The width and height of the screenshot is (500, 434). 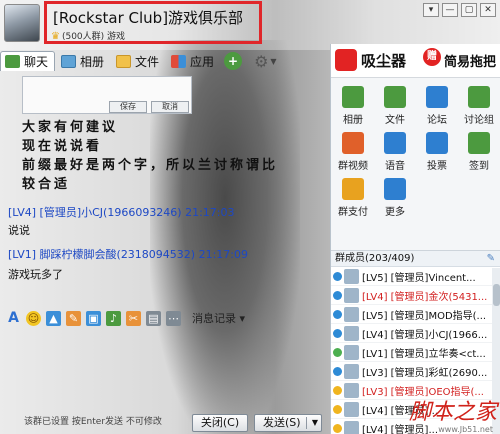 What do you see at coordinates (479, 97) in the screenshot?
I see `discussion-icon` at bounding box center [479, 97].